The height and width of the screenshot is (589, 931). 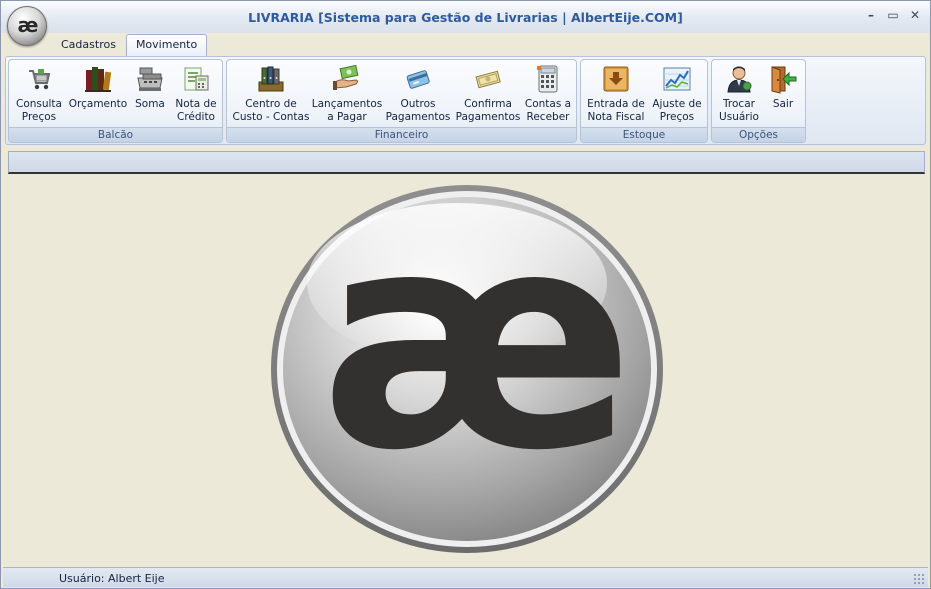 What do you see at coordinates (418, 110) in the screenshot?
I see `outros-pagamentos-label: Outros Pagamentos` at bounding box center [418, 110].